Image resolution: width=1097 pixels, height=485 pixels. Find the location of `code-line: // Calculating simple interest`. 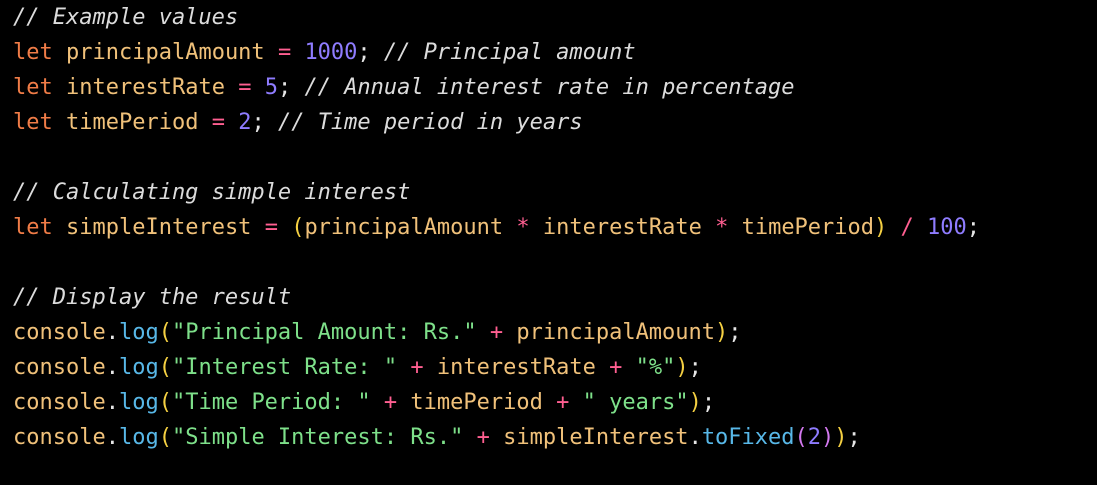

code-line: // Calculating simple interest is located at coordinates (555, 192).